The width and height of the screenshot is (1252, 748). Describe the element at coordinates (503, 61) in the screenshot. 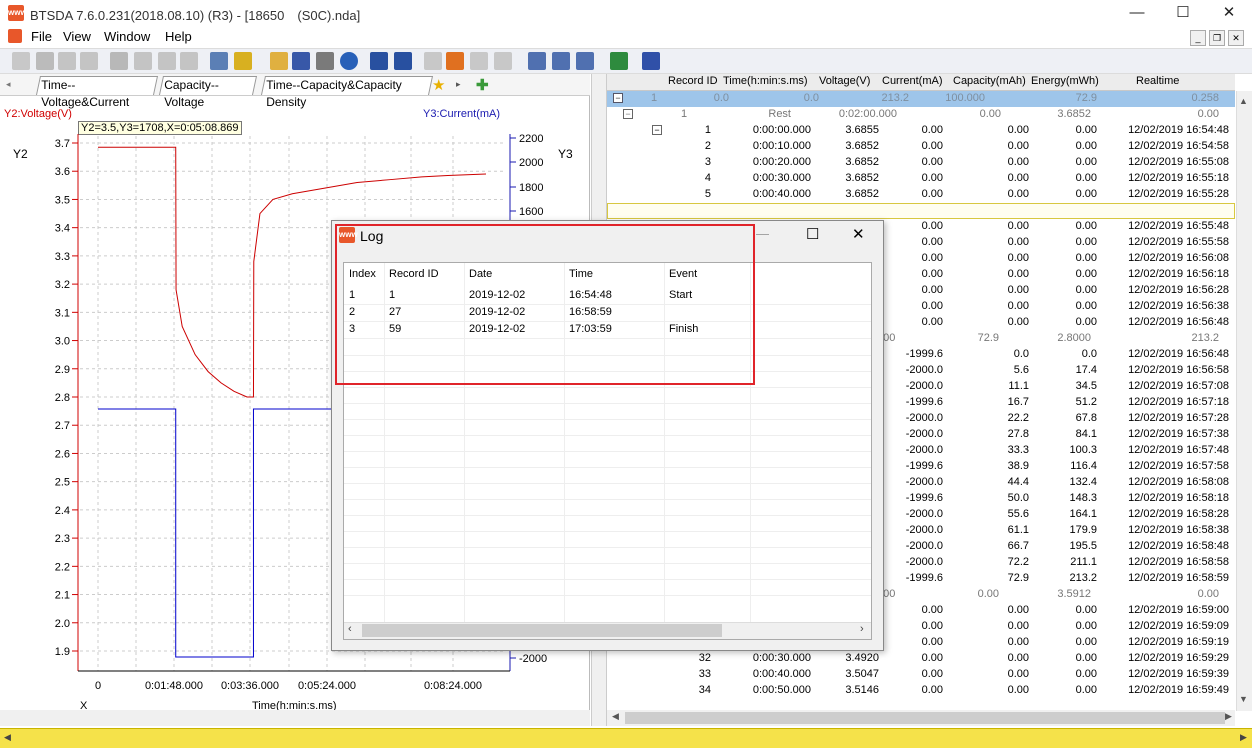

I see `sheet-icon` at that location.